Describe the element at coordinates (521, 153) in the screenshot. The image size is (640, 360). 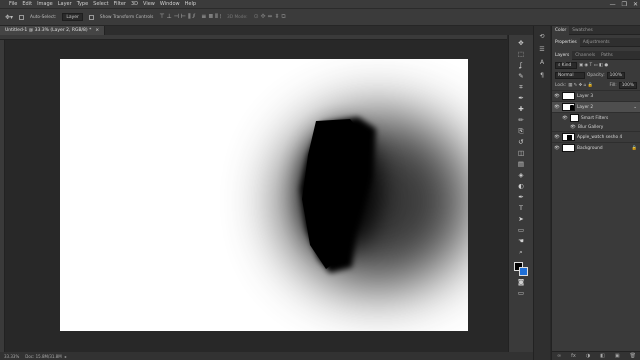
I see `eraser-icon: ◫` at that location.